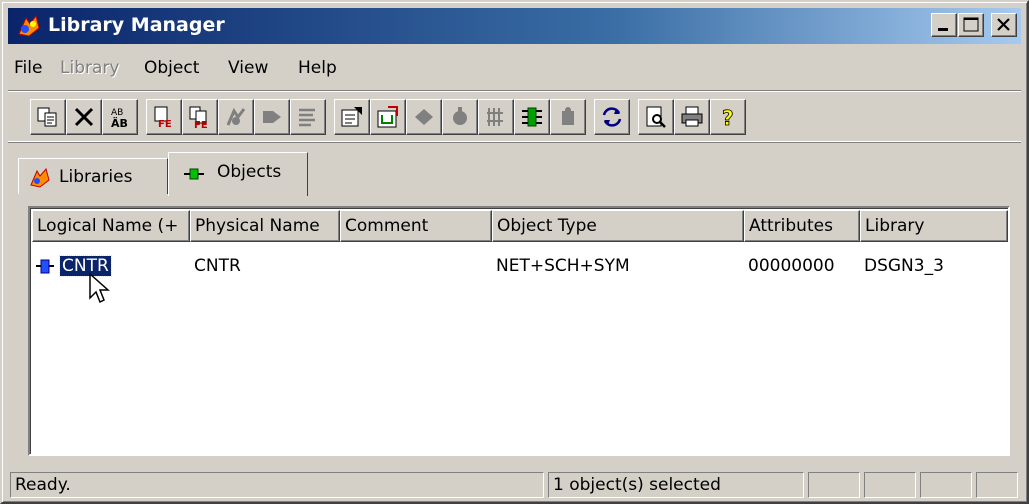  What do you see at coordinates (248, 68) in the screenshot?
I see `menu-view: View` at bounding box center [248, 68].